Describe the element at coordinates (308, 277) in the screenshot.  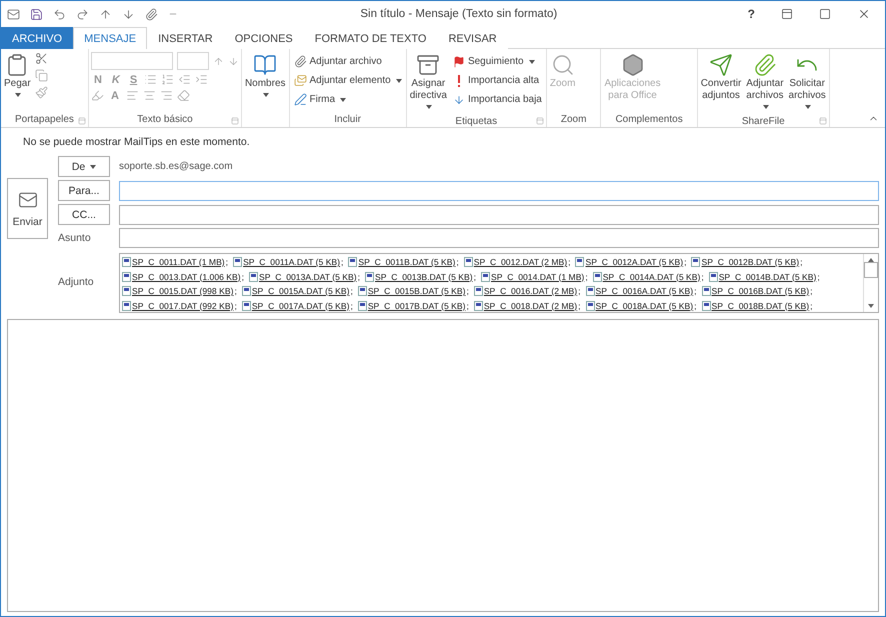
I see `attachment-link: SP_C_0013A.DAT (5 KB)` at that location.